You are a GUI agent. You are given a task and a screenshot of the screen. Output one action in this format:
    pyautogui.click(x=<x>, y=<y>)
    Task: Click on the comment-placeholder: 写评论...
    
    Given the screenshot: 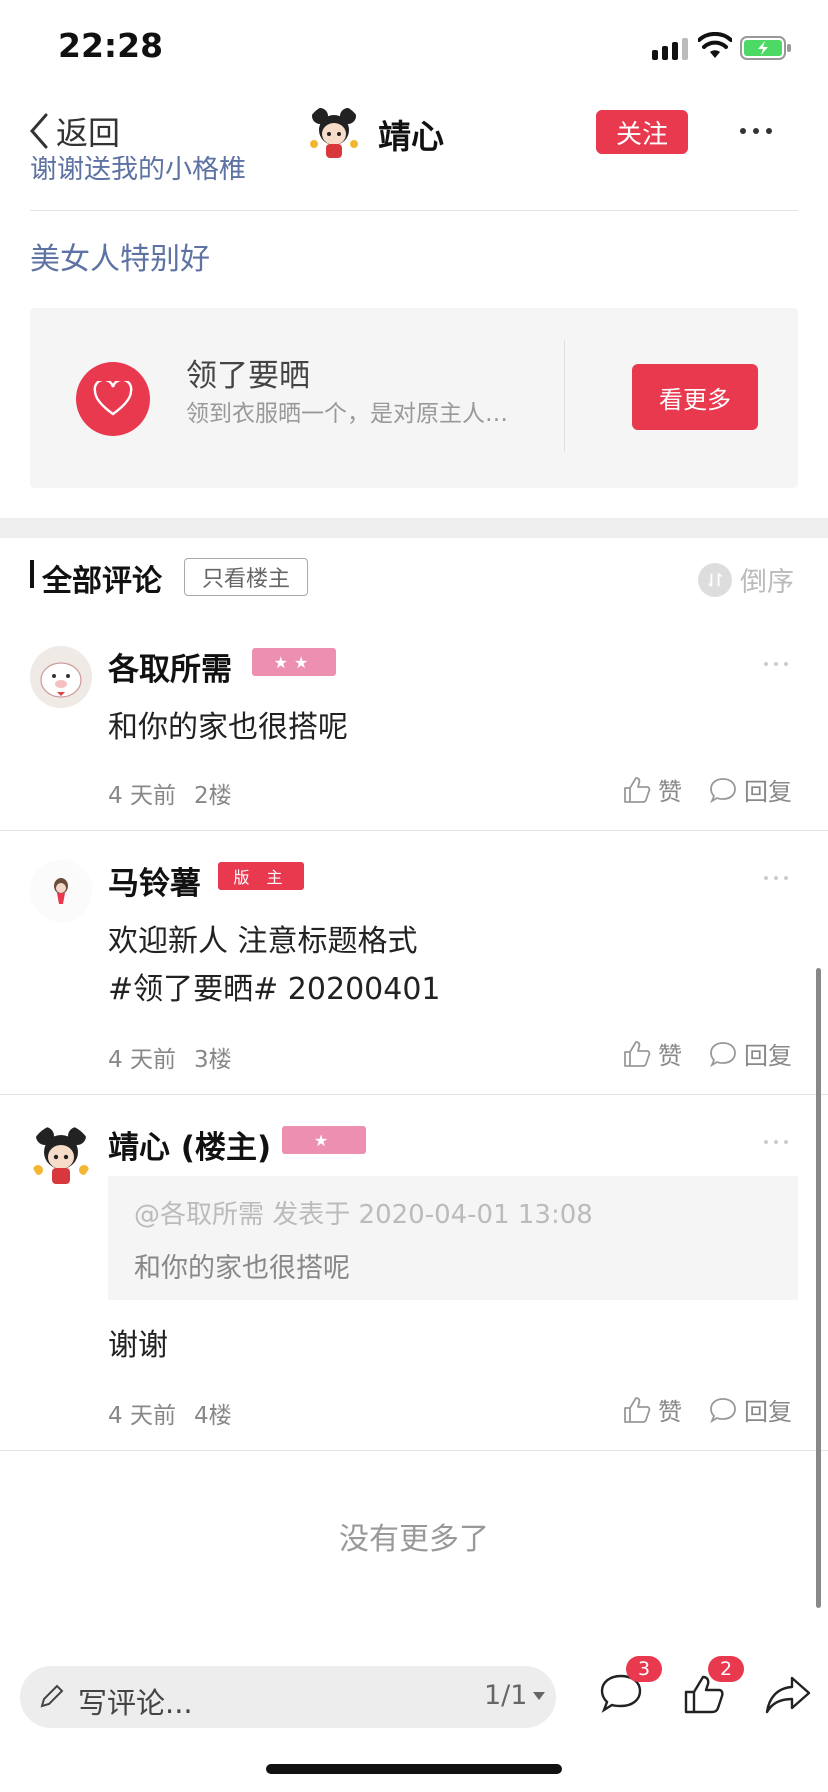 What is the action you would take?
    pyautogui.click(x=135, y=1701)
    